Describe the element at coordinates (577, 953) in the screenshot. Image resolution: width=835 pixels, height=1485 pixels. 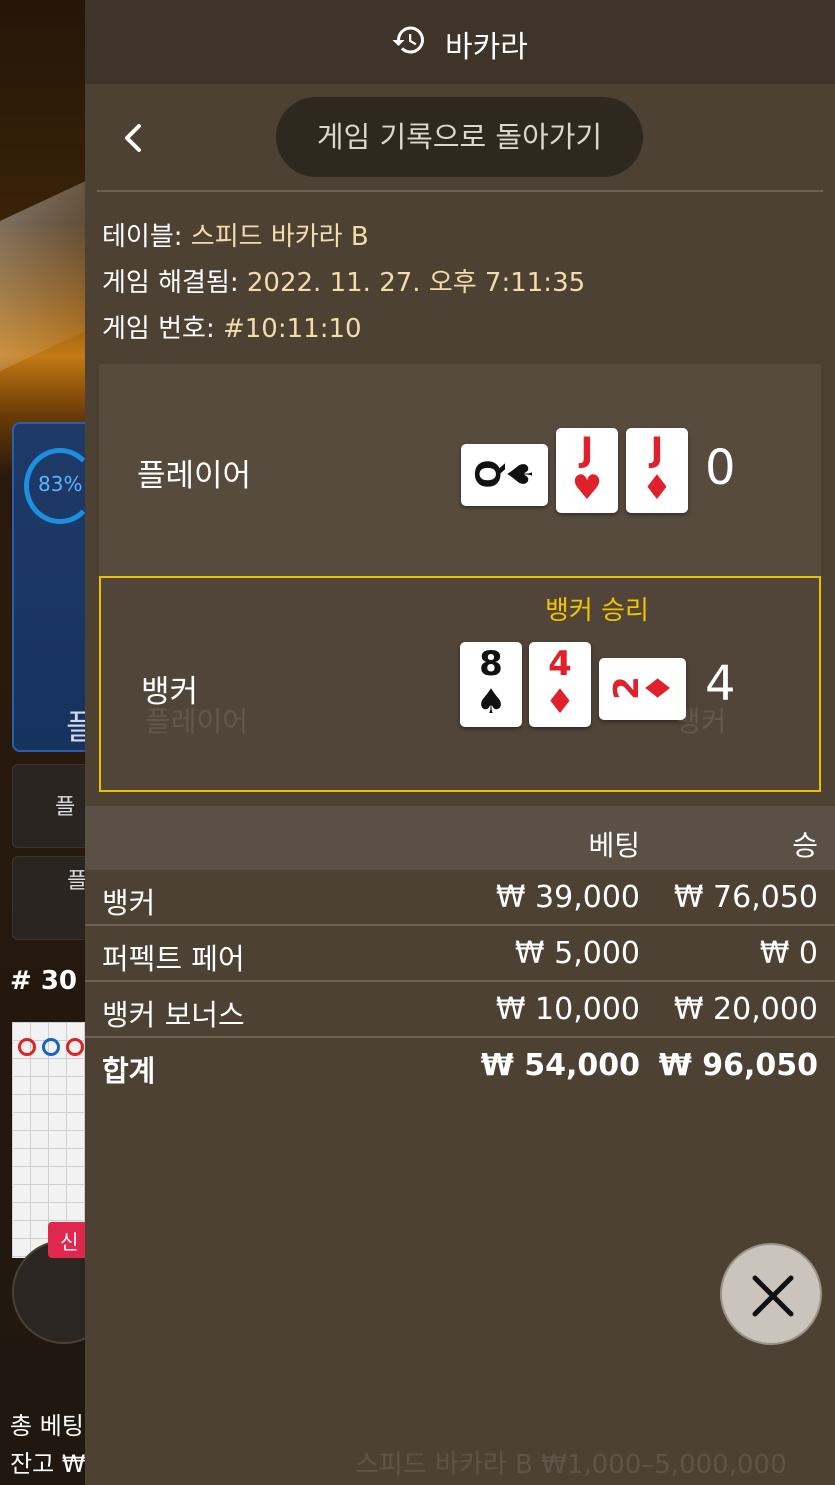
I see `bet-amount: ₩ 5,000` at that location.